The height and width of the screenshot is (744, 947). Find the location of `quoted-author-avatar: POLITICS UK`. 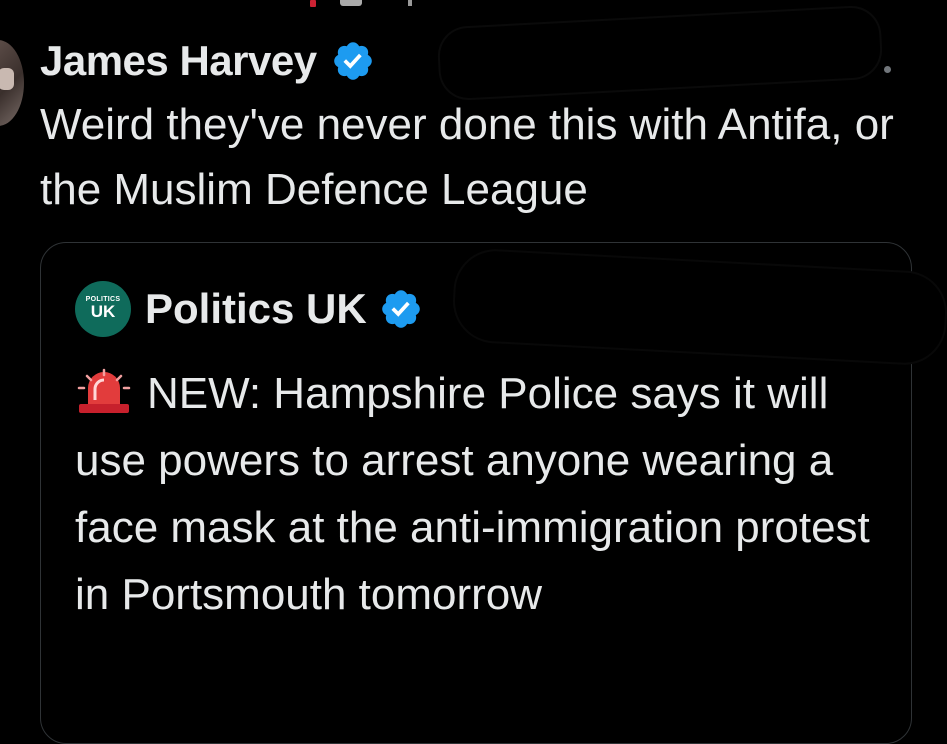

quoted-author-avatar: POLITICS UK is located at coordinates (103, 309).